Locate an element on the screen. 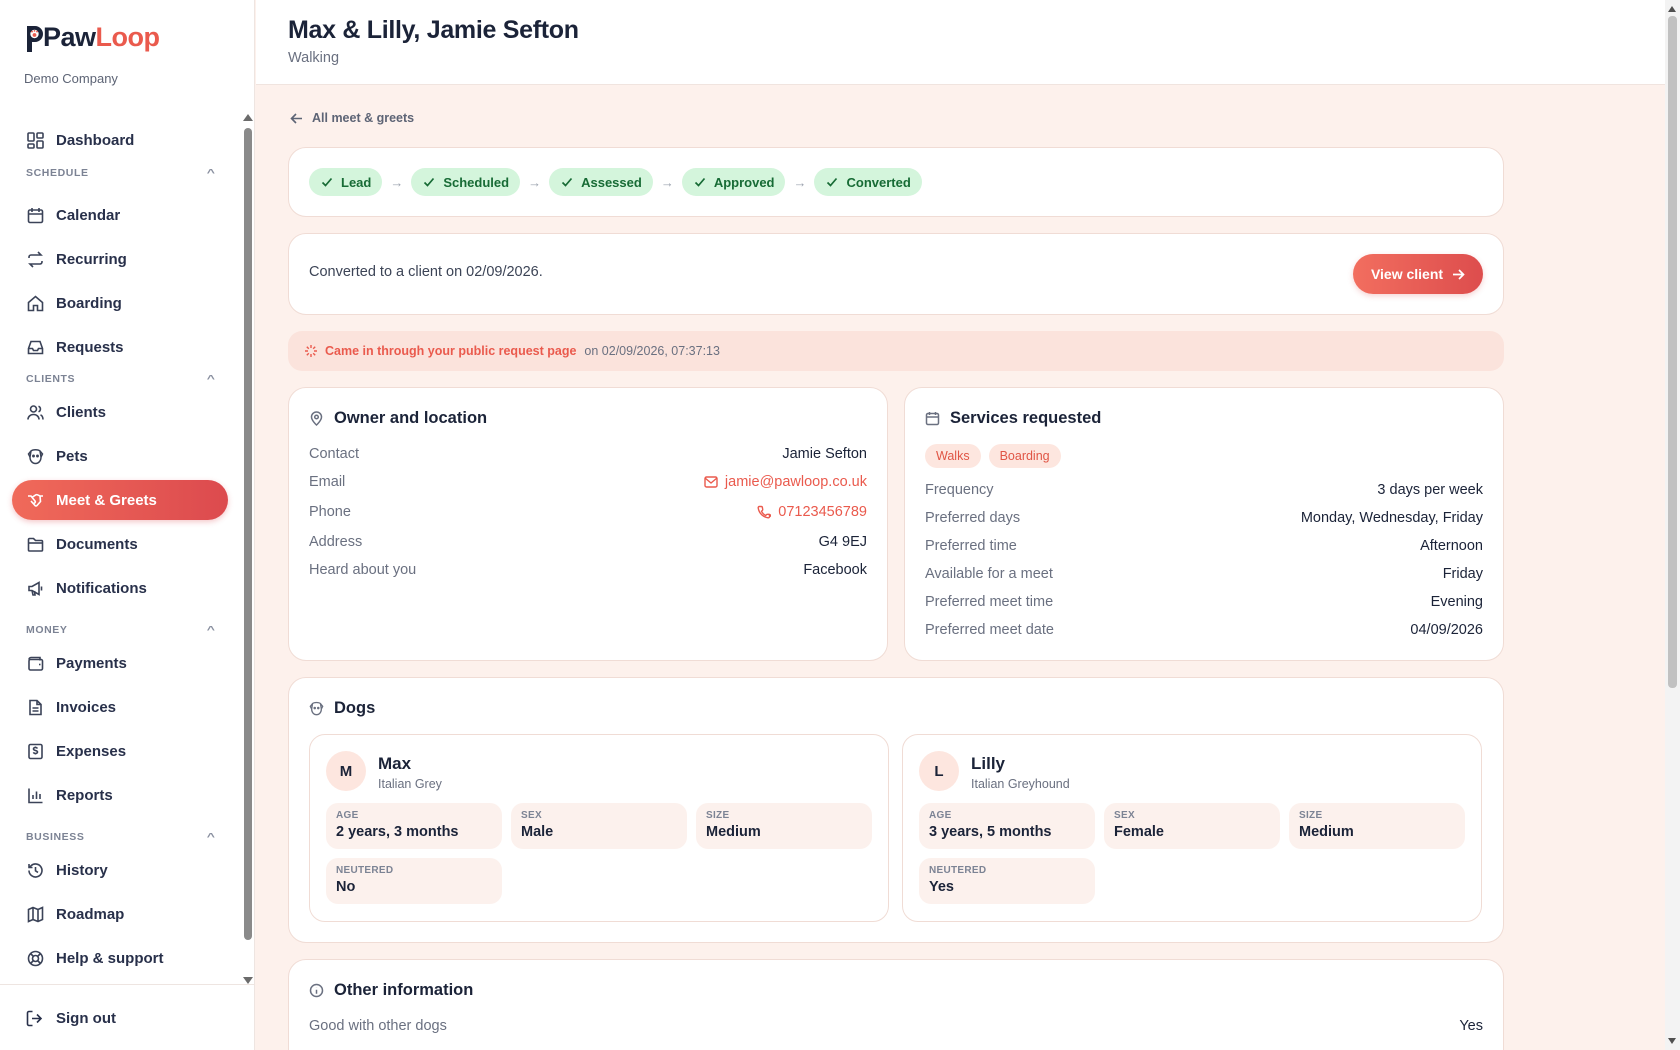  stat-value: Male is located at coordinates (537, 832).